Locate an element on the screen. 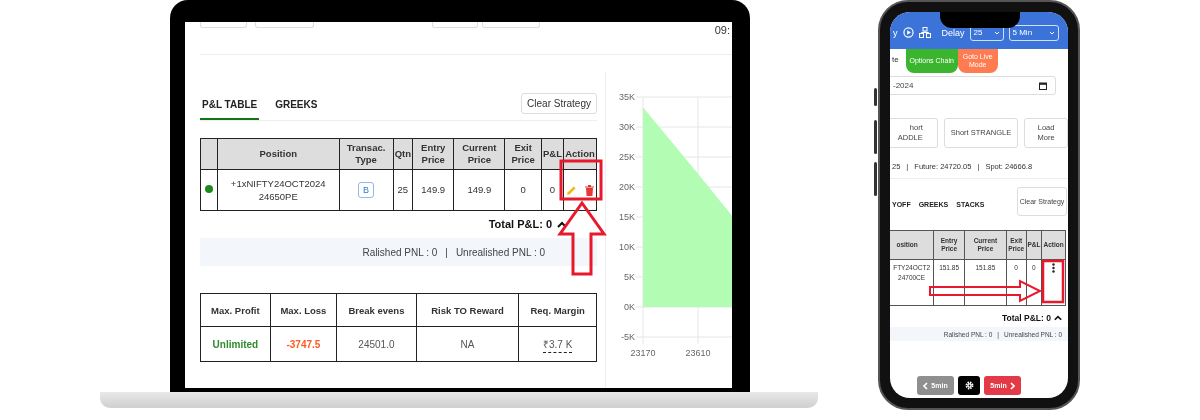 Image resolution: width=1200 pixels, height=420 pixels. metric-value: NA is located at coordinates (467, 344).